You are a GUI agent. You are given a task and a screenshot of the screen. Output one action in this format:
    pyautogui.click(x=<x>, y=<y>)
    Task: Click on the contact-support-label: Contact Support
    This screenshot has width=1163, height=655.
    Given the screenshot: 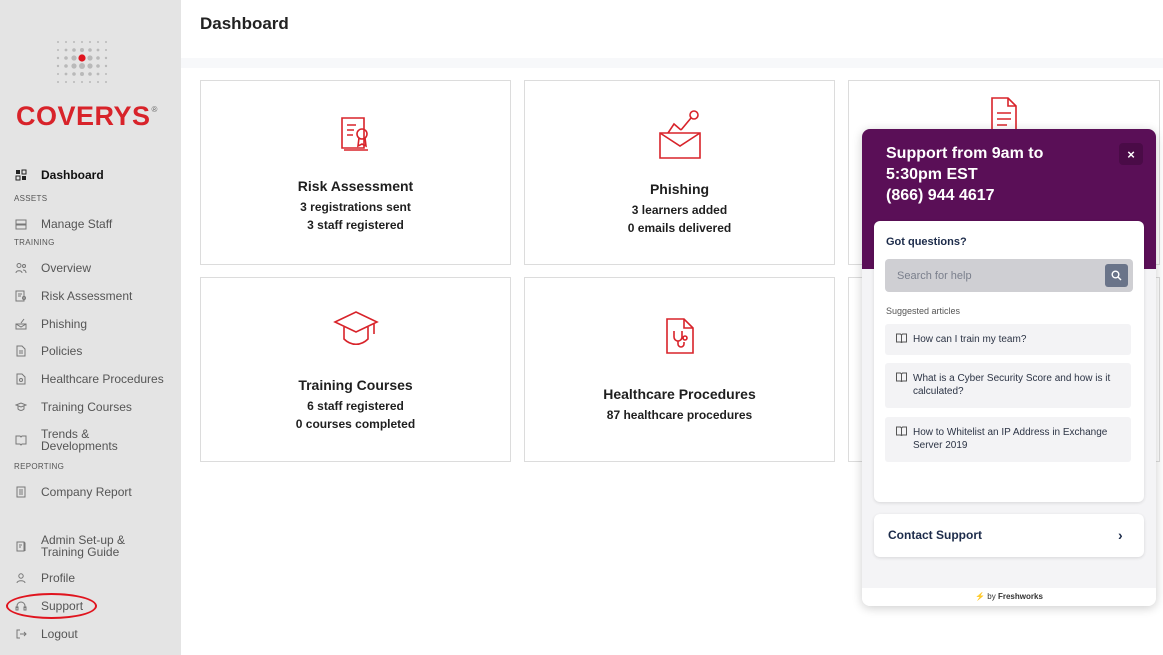 What is the action you would take?
    pyautogui.click(x=935, y=535)
    